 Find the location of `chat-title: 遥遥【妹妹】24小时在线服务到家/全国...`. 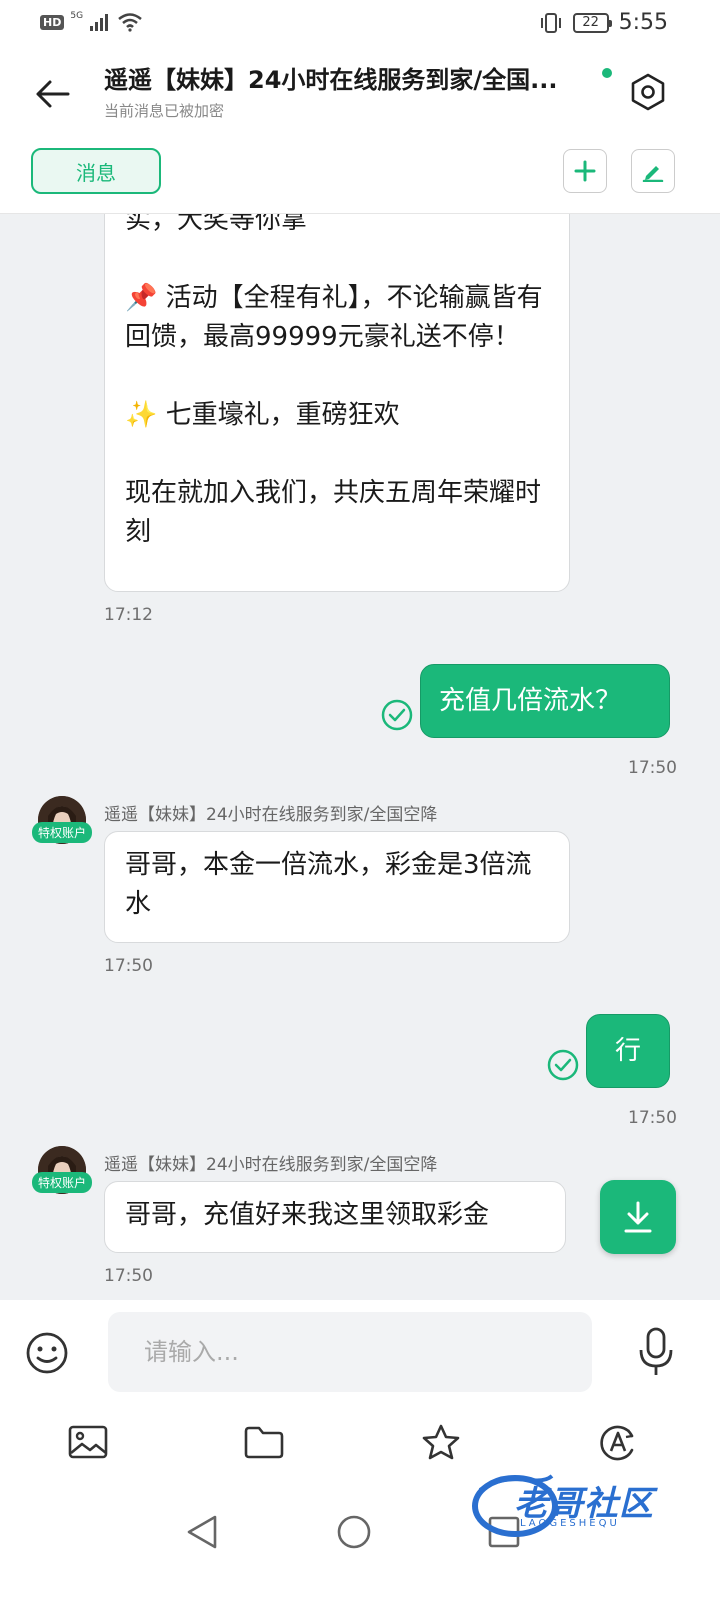

chat-title: 遥遥【妹妹】24小时在线服务到家/全国... is located at coordinates (331, 80).